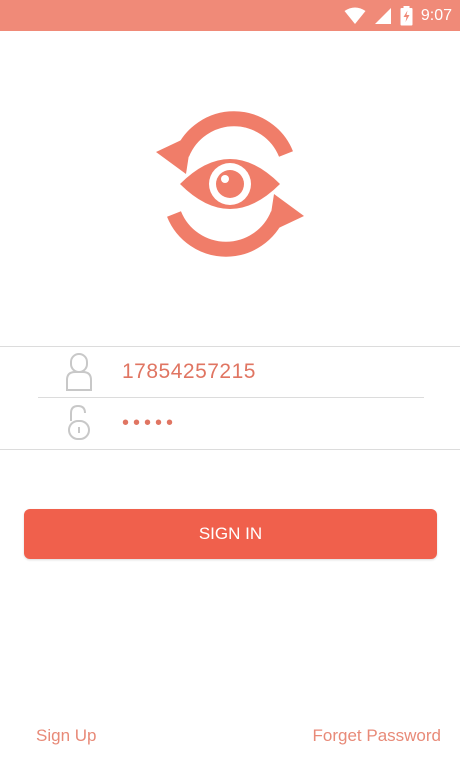 This screenshot has width=460, height=760. What do you see at coordinates (406, 16) in the screenshot?
I see `battery-charging-icon` at bounding box center [406, 16].